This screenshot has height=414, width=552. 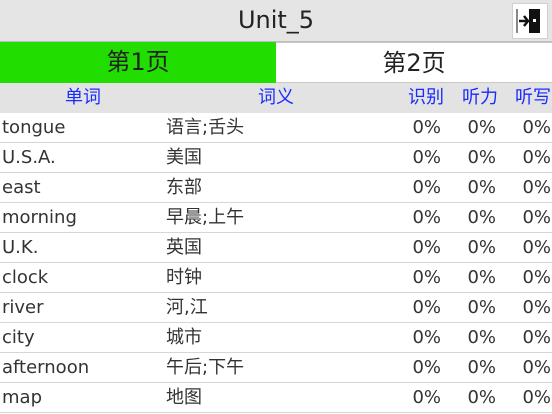 What do you see at coordinates (276, 338) in the screenshot?
I see `table-row: city 城市 0% 0% 0%` at bounding box center [276, 338].